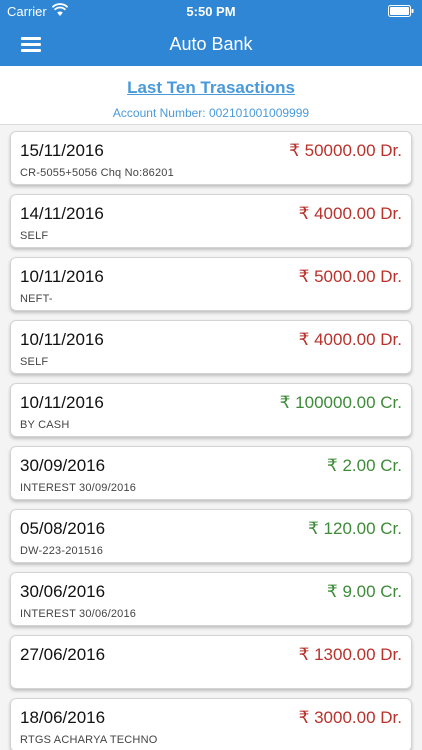 This screenshot has width=422, height=750. I want to click on transaction-card: 14/11/2016 SELF ₹ 4000.00 Dr., so click(211, 221).